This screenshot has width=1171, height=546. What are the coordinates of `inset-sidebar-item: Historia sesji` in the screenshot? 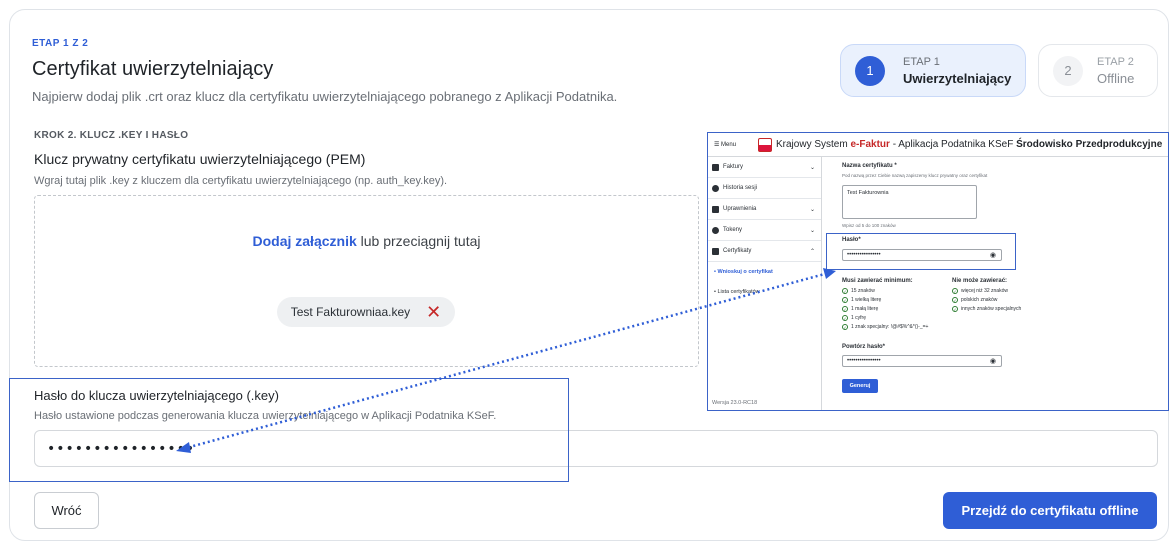 It's located at (764, 188).